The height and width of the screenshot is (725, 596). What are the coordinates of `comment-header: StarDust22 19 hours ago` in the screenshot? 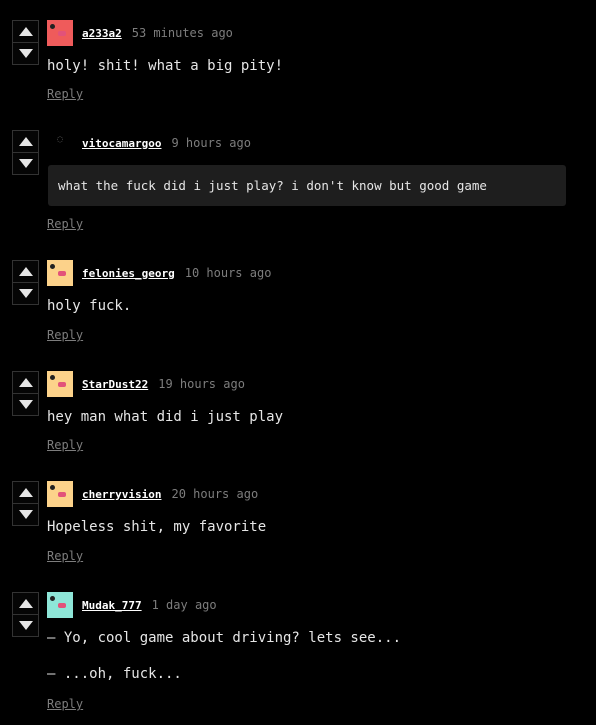 It's located at (146, 384).